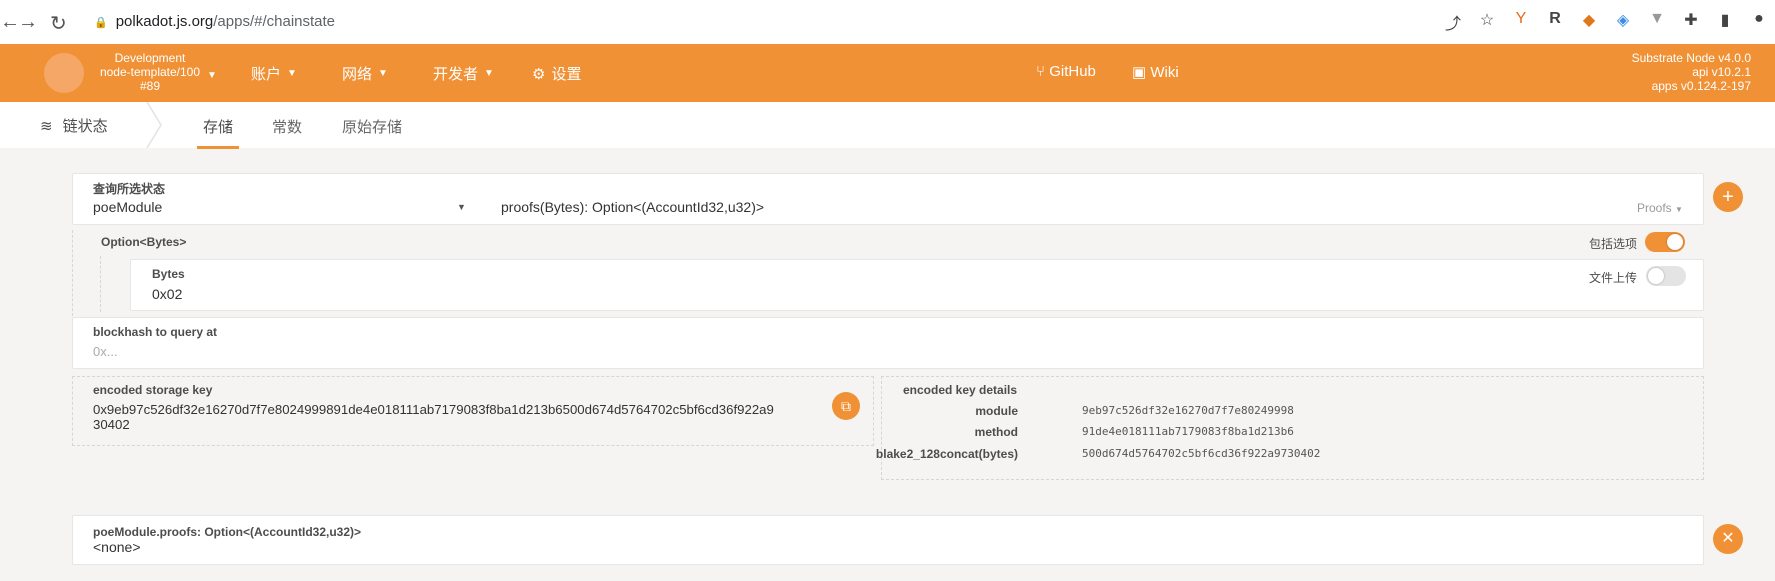  What do you see at coordinates (64, 73) in the screenshot?
I see `chain-logo-icon` at bounding box center [64, 73].